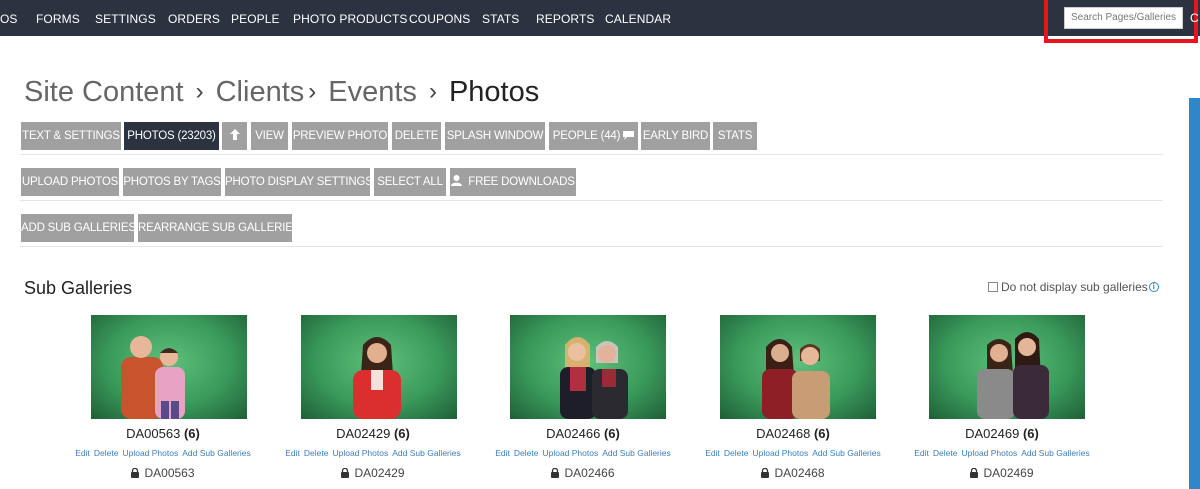  What do you see at coordinates (439, 19) in the screenshot?
I see `nav-item-coupons: COUPONS` at bounding box center [439, 19].